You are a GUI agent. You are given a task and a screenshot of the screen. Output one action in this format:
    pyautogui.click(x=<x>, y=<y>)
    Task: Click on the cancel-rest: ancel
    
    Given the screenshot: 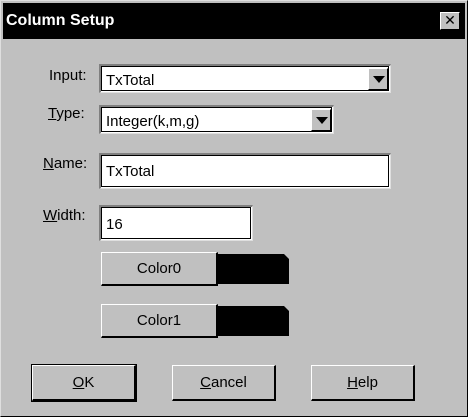 What is the action you would take?
    pyautogui.click(x=228, y=382)
    